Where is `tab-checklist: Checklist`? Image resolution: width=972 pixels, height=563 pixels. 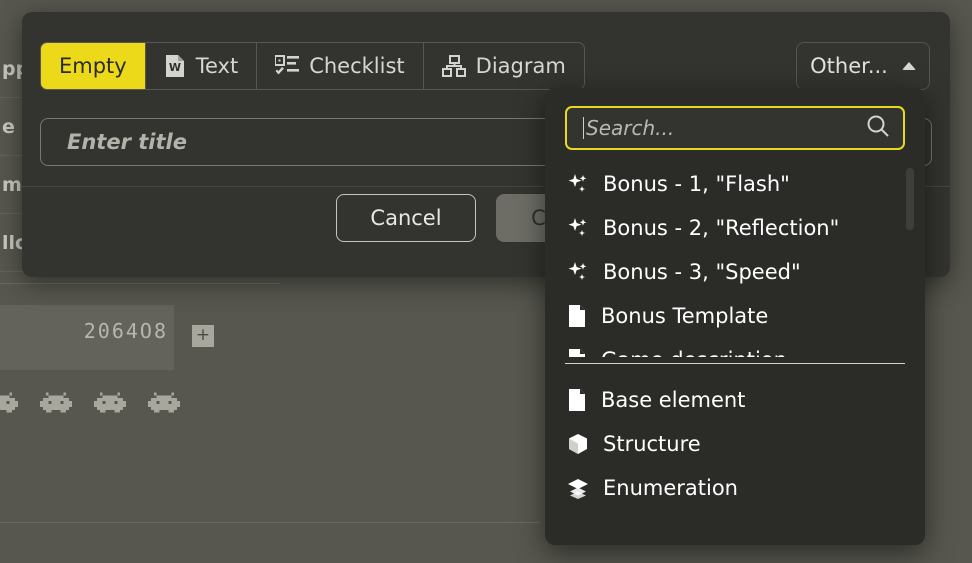
tab-checklist: Checklist is located at coordinates (340, 66).